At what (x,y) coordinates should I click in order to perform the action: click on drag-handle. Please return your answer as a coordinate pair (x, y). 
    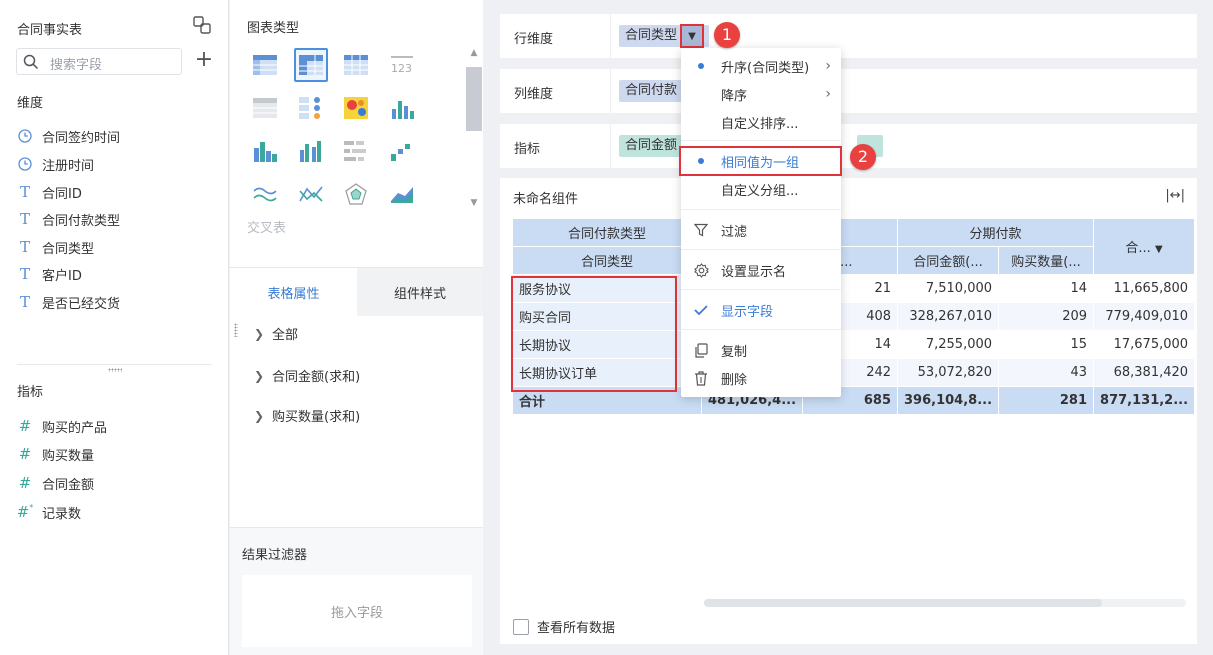
    Looking at the image, I should click on (236, 330).